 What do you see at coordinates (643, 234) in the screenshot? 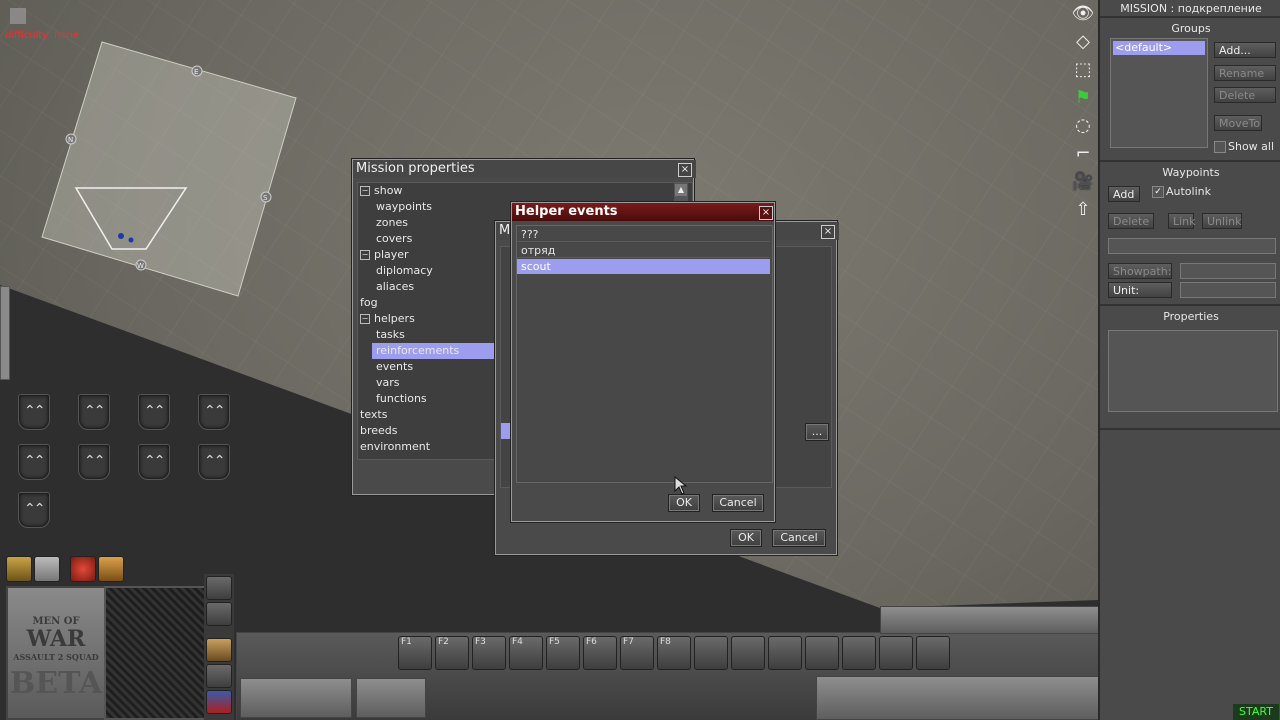
I see `helper-event-item: ???` at bounding box center [643, 234].